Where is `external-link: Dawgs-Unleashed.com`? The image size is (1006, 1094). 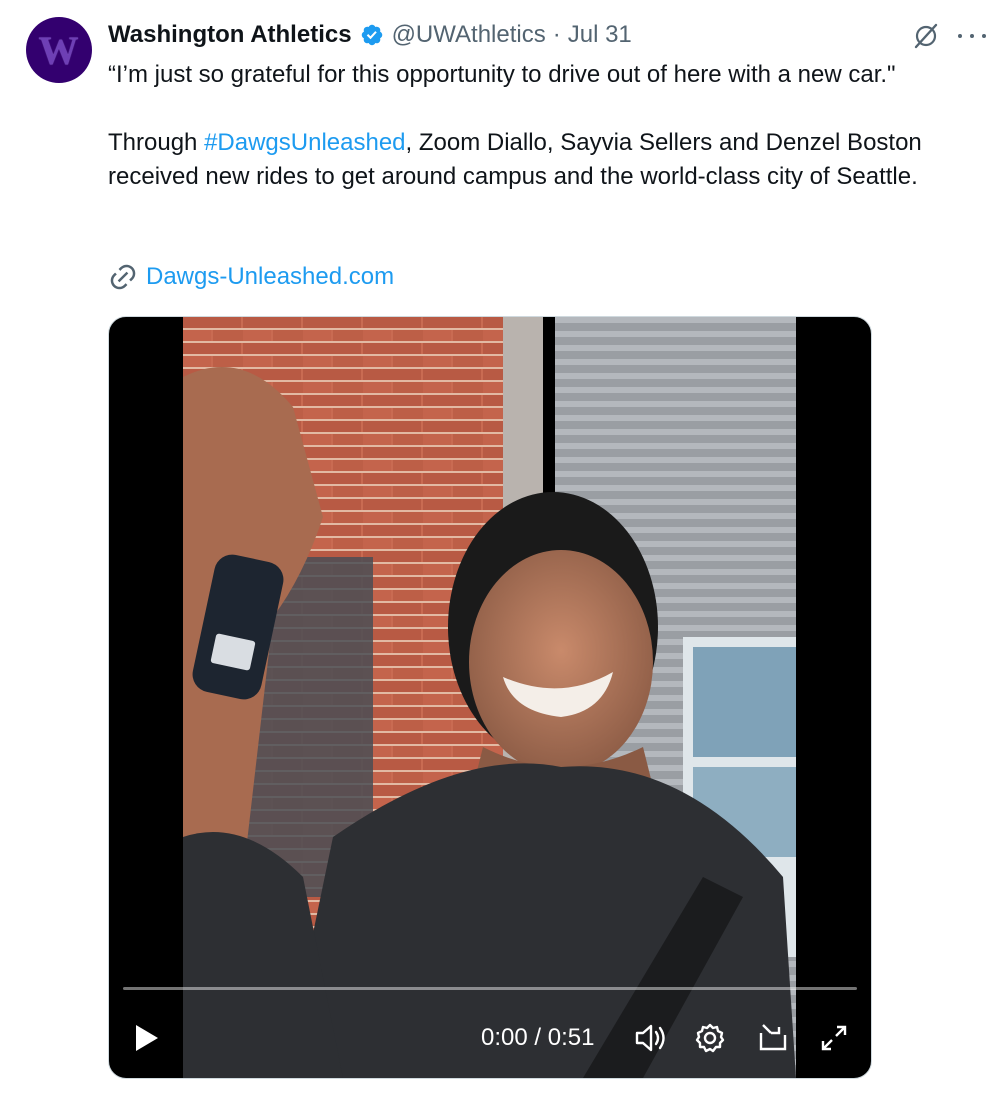
external-link: Dawgs-Unleashed.com is located at coordinates (251, 277).